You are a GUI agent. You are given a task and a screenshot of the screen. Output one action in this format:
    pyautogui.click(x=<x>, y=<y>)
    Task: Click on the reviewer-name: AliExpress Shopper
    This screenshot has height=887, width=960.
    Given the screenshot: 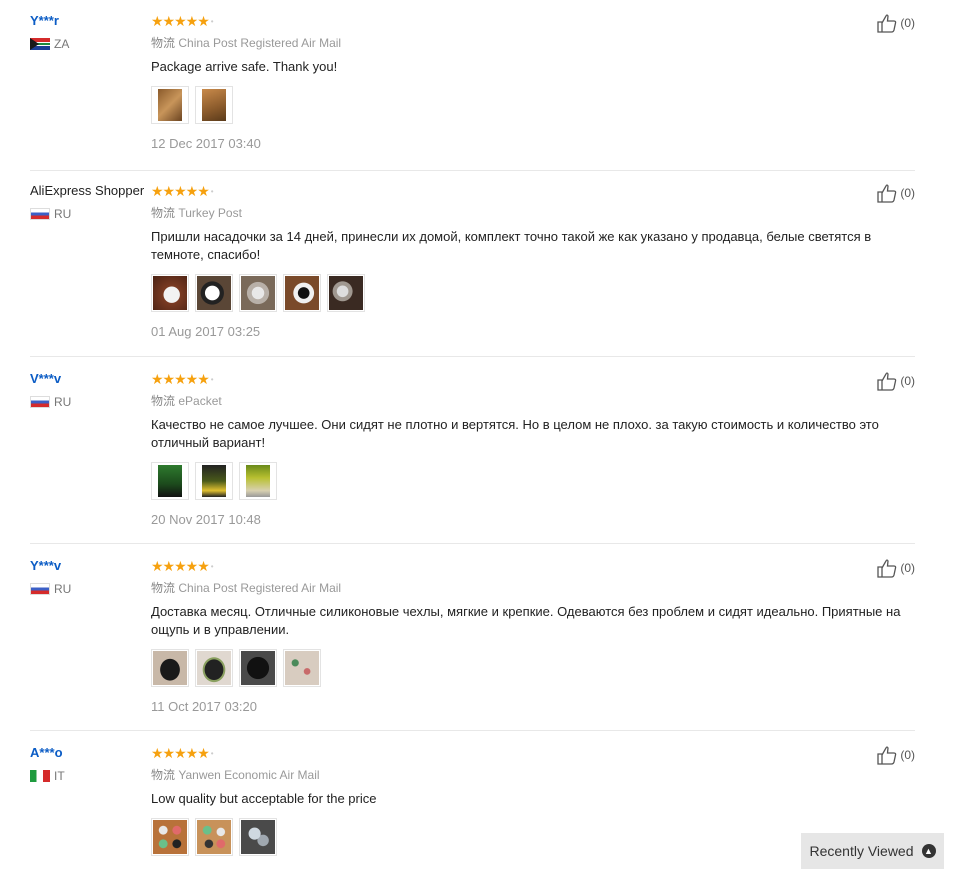 What is the action you would take?
    pyautogui.click(x=87, y=190)
    